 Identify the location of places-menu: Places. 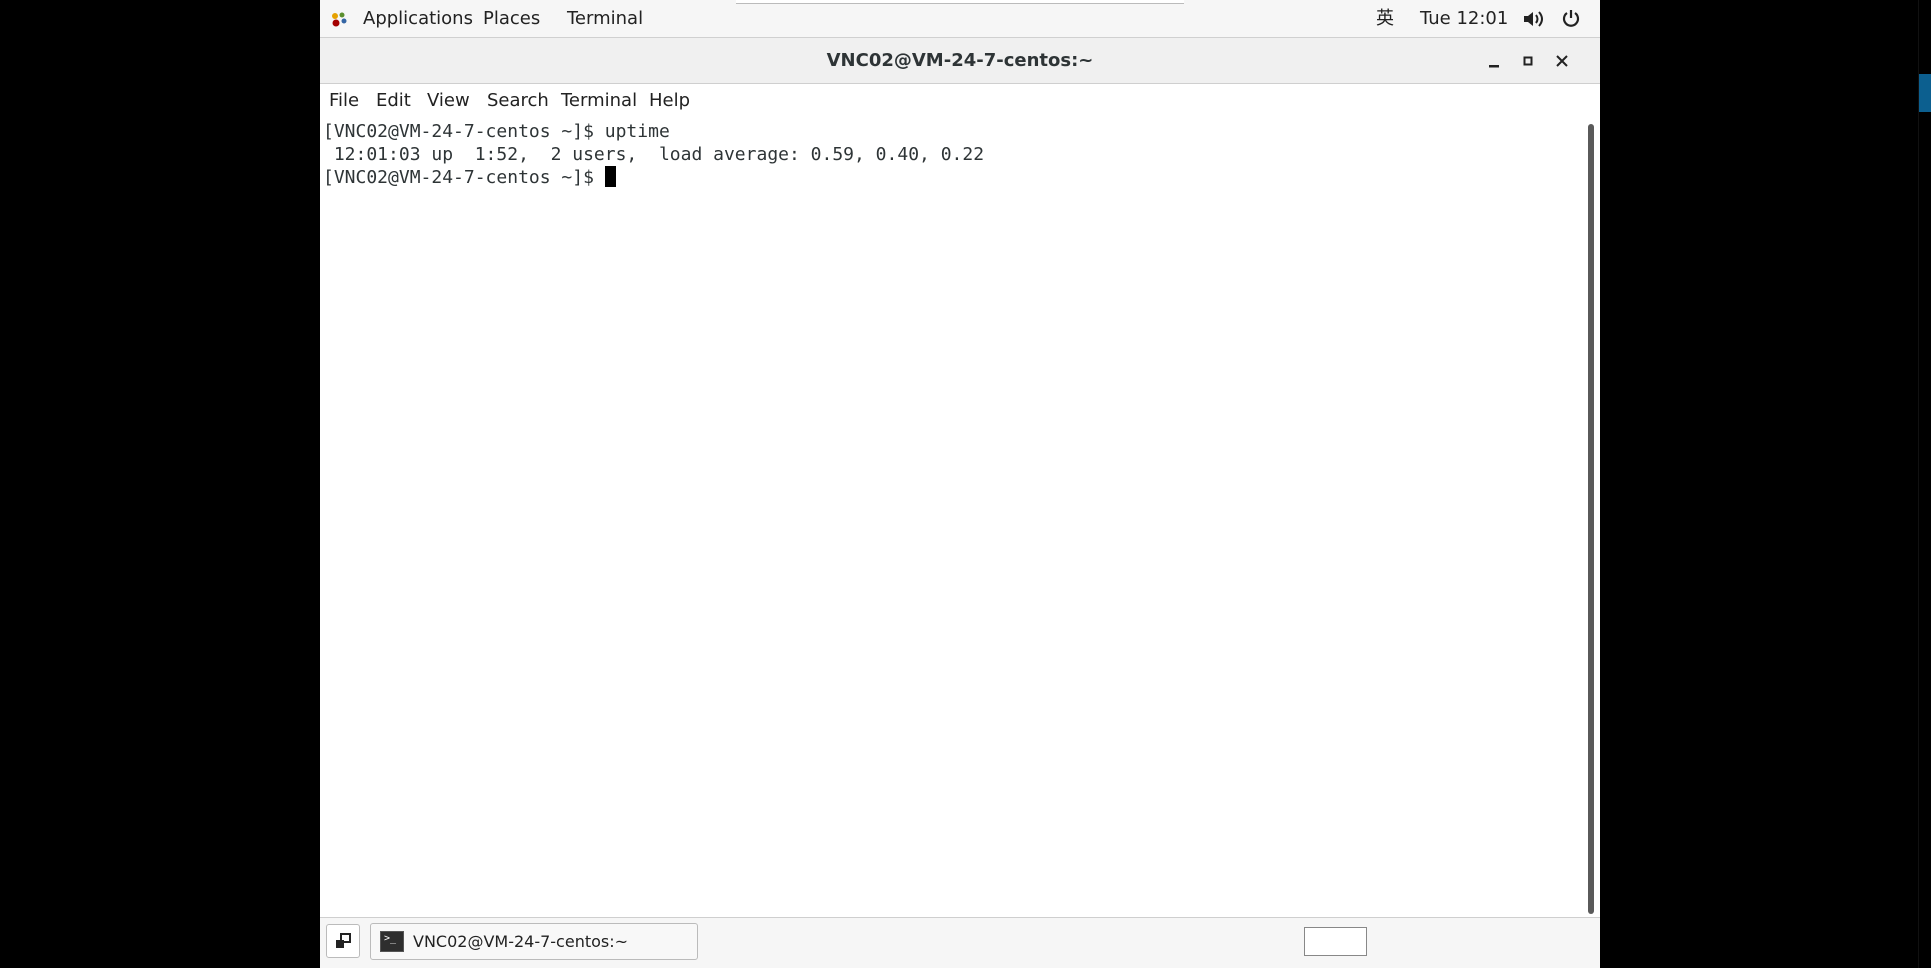
(511, 19).